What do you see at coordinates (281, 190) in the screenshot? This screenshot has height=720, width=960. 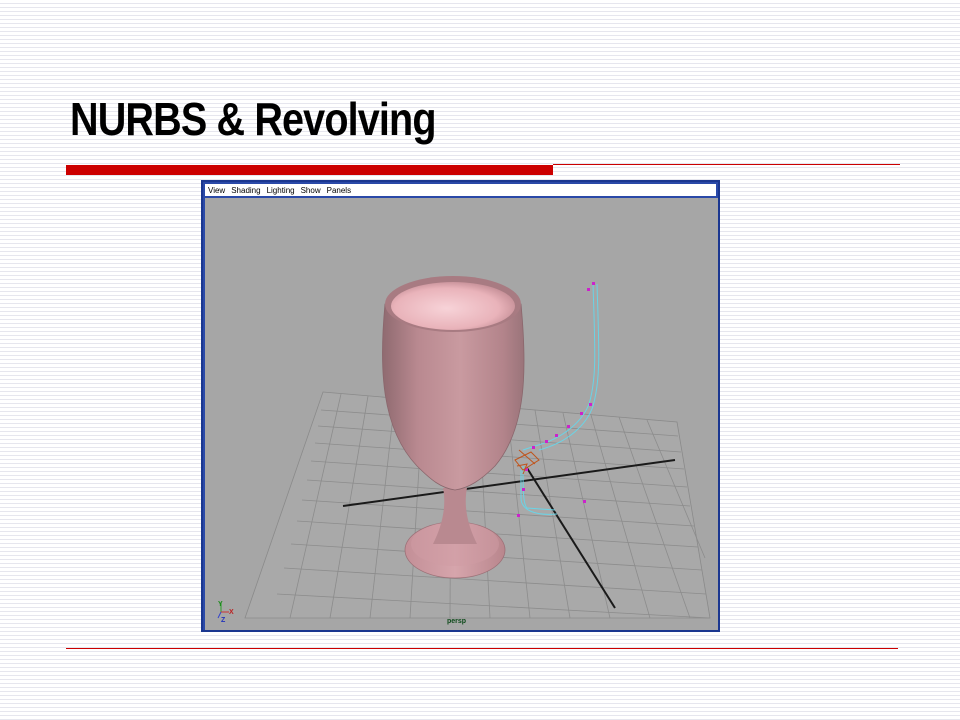 I see `menu-lighting: Lighting` at bounding box center [281, 190].